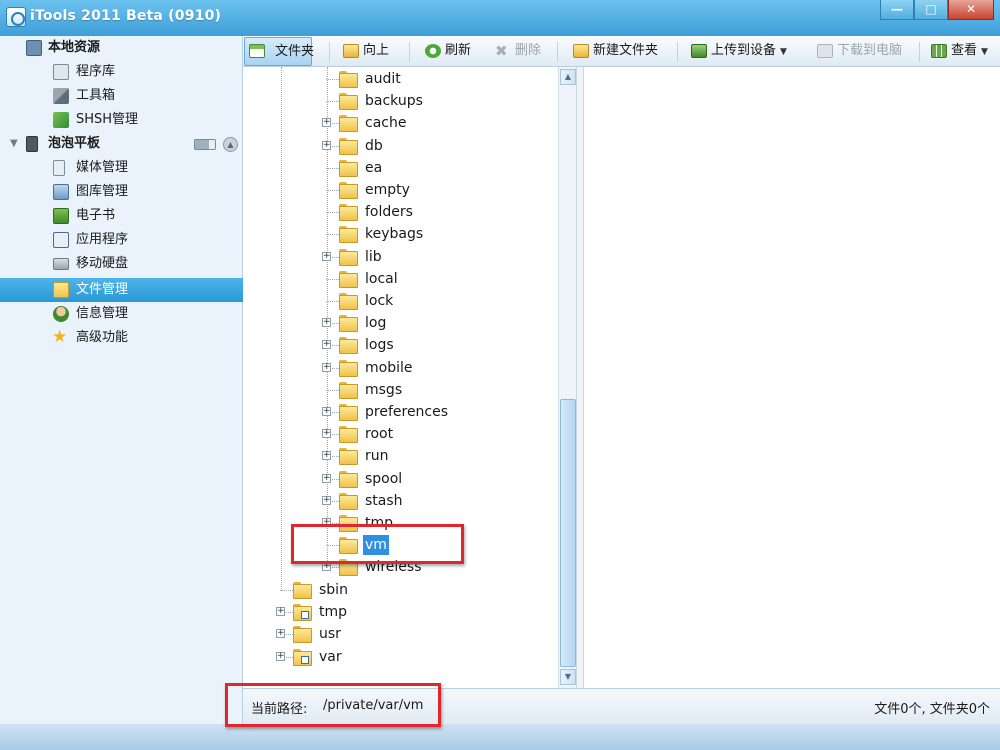  I want to click on tree-item-label: root, so click(379, 434).